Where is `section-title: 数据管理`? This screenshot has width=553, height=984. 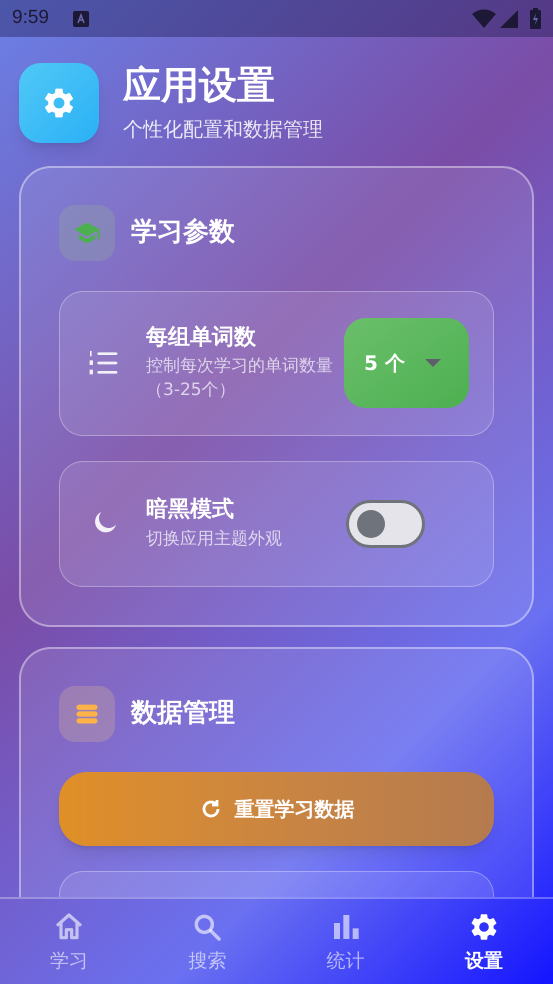 section-title: 数据管理 is located at coordinates (183, 713).